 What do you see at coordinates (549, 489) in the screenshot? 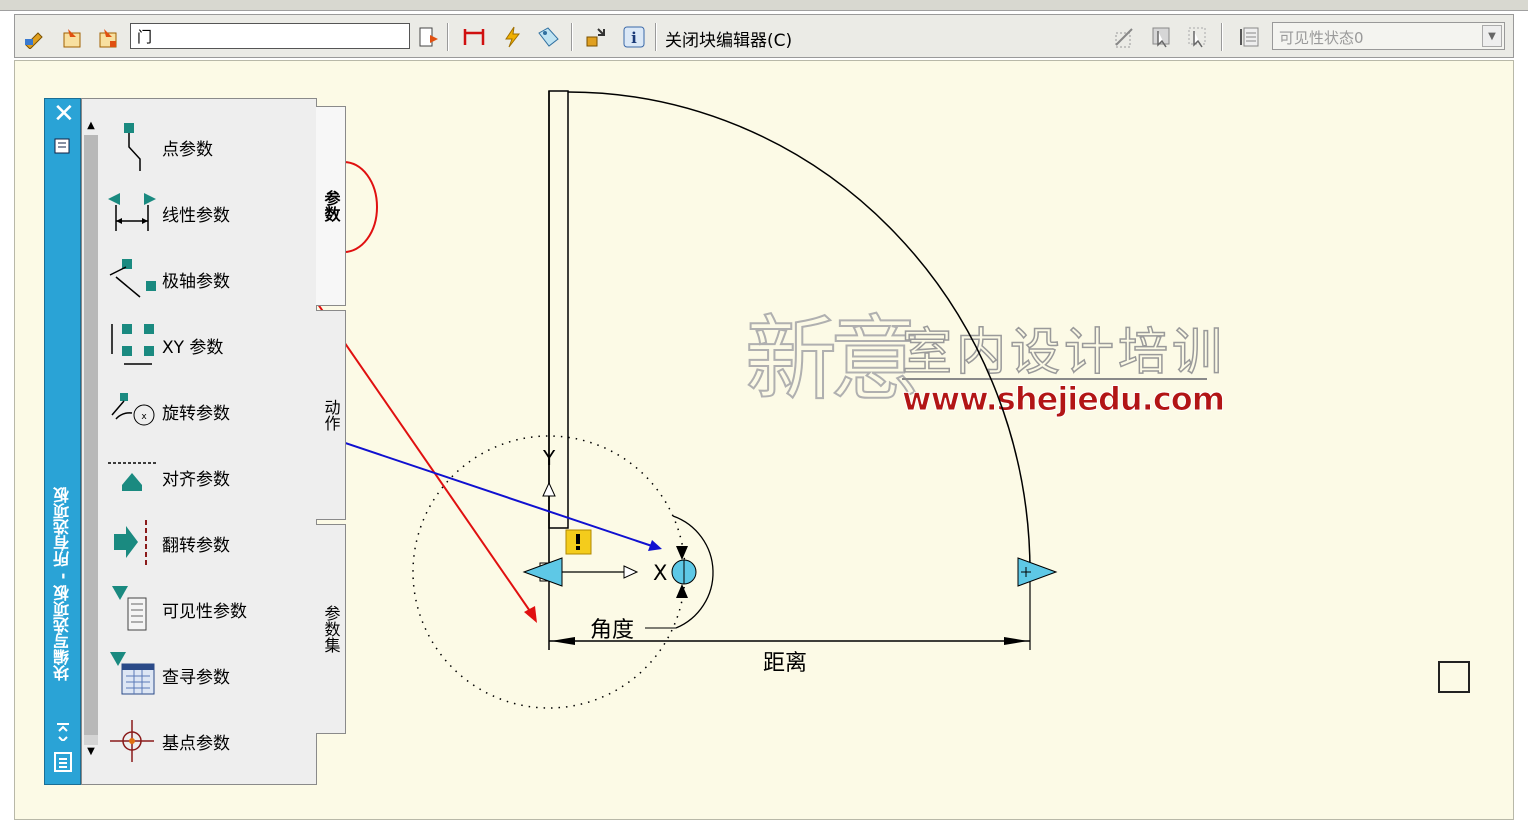
I see `ucs-y-arrow-icon` at bounding box center [549, 489].